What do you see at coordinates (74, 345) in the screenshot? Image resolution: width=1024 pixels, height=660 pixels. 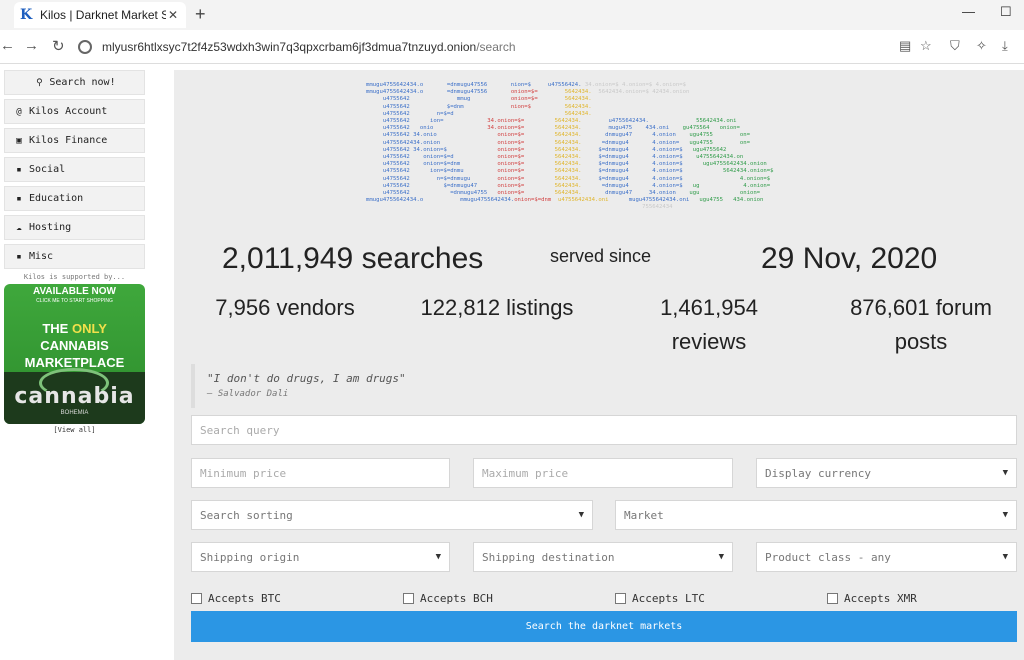 I see `ad-headline: THE ONLY CANNABIS MARKETPLACE` at bounding box center [74, 345].